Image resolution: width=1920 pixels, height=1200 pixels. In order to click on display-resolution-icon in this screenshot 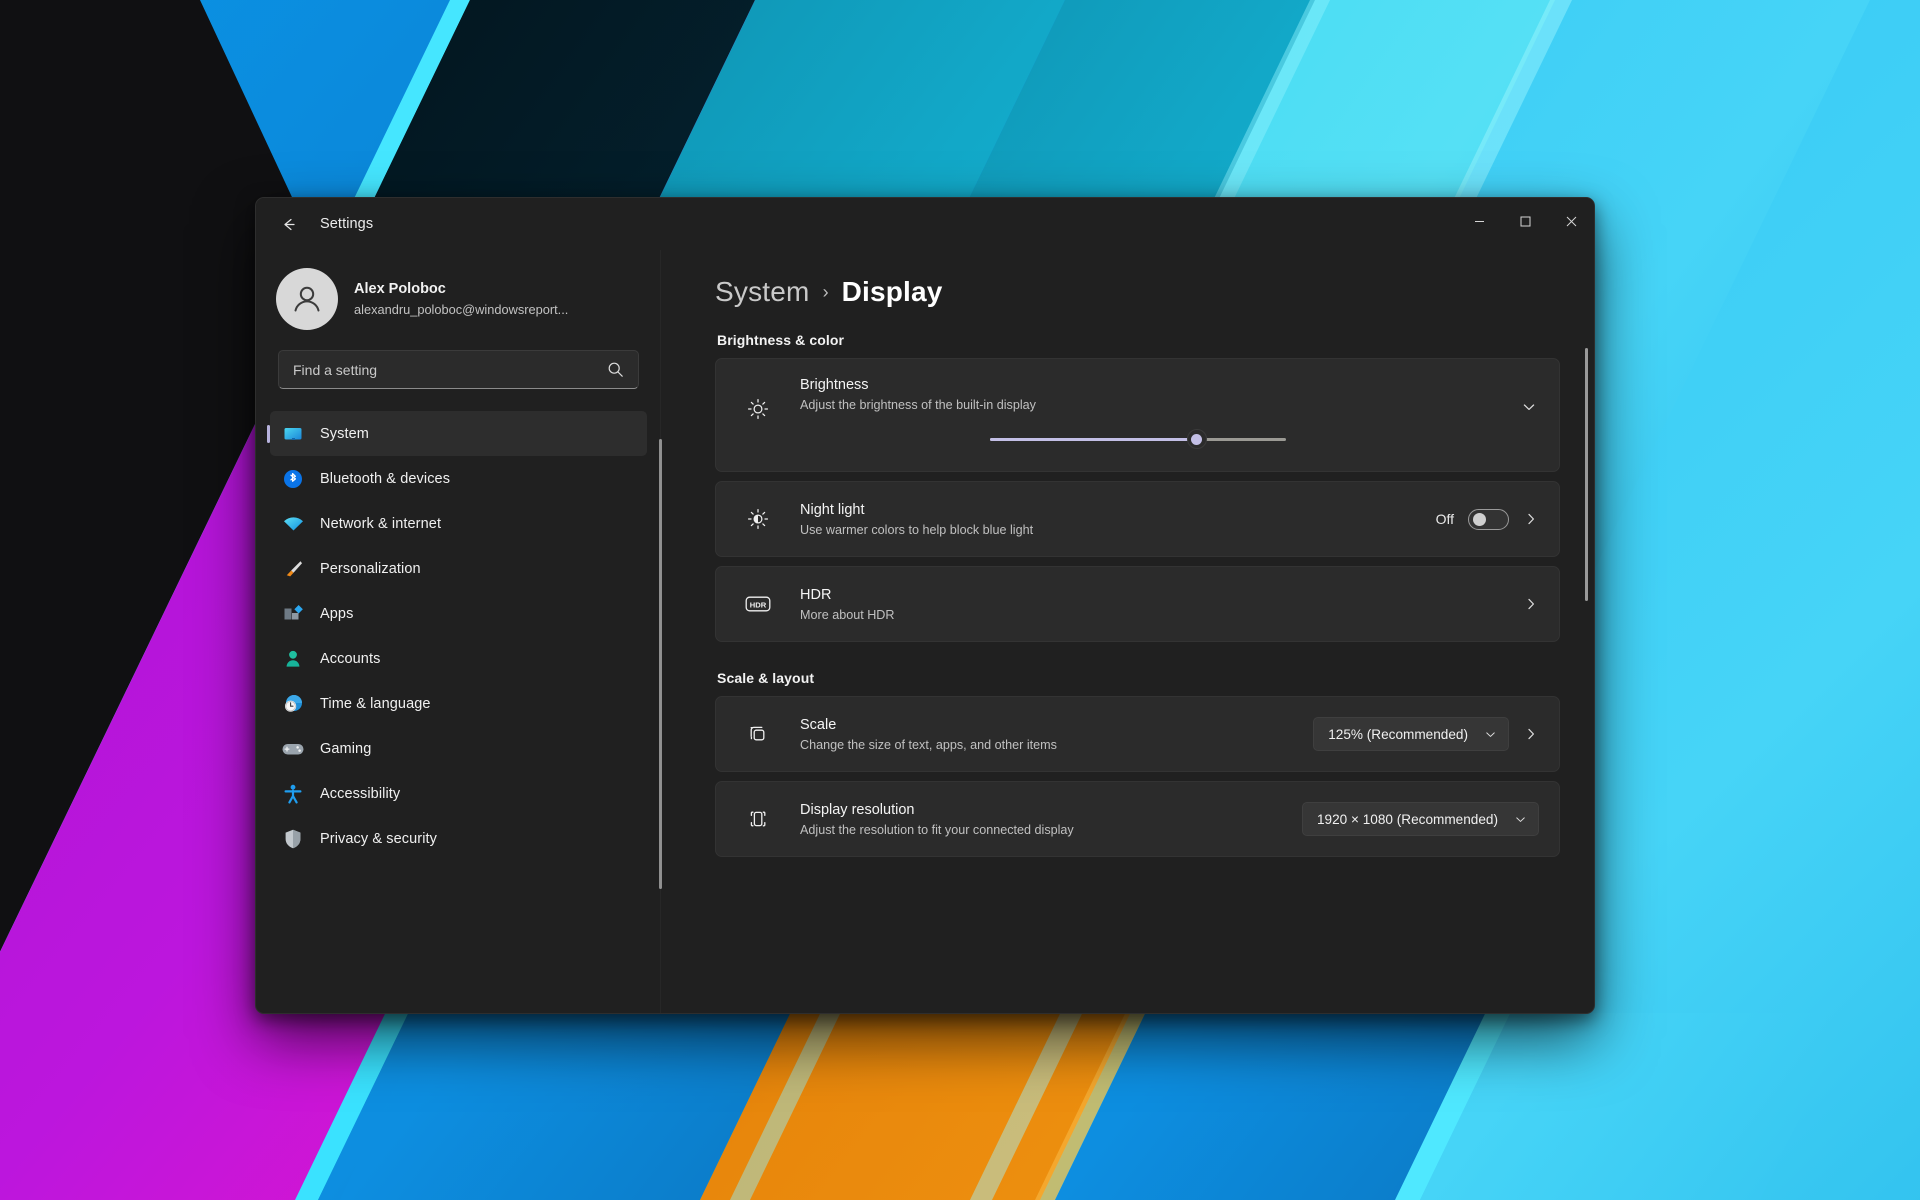, I will do `click(758, 819)`.